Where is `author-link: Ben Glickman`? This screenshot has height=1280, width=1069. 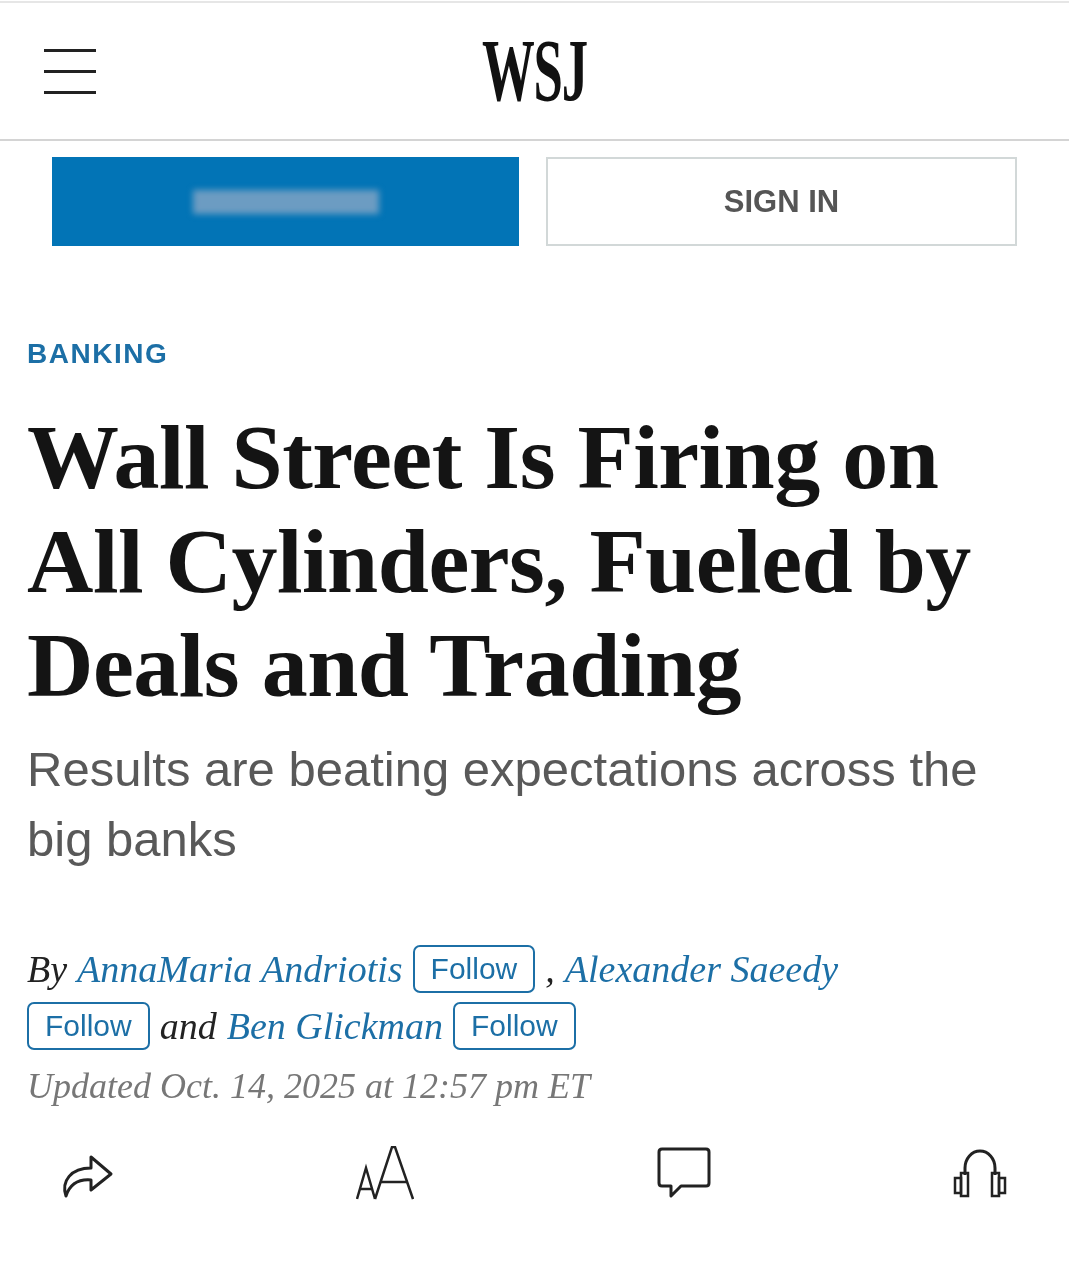
author-link: Ben Glickman is located at coordinates (334, 1026).